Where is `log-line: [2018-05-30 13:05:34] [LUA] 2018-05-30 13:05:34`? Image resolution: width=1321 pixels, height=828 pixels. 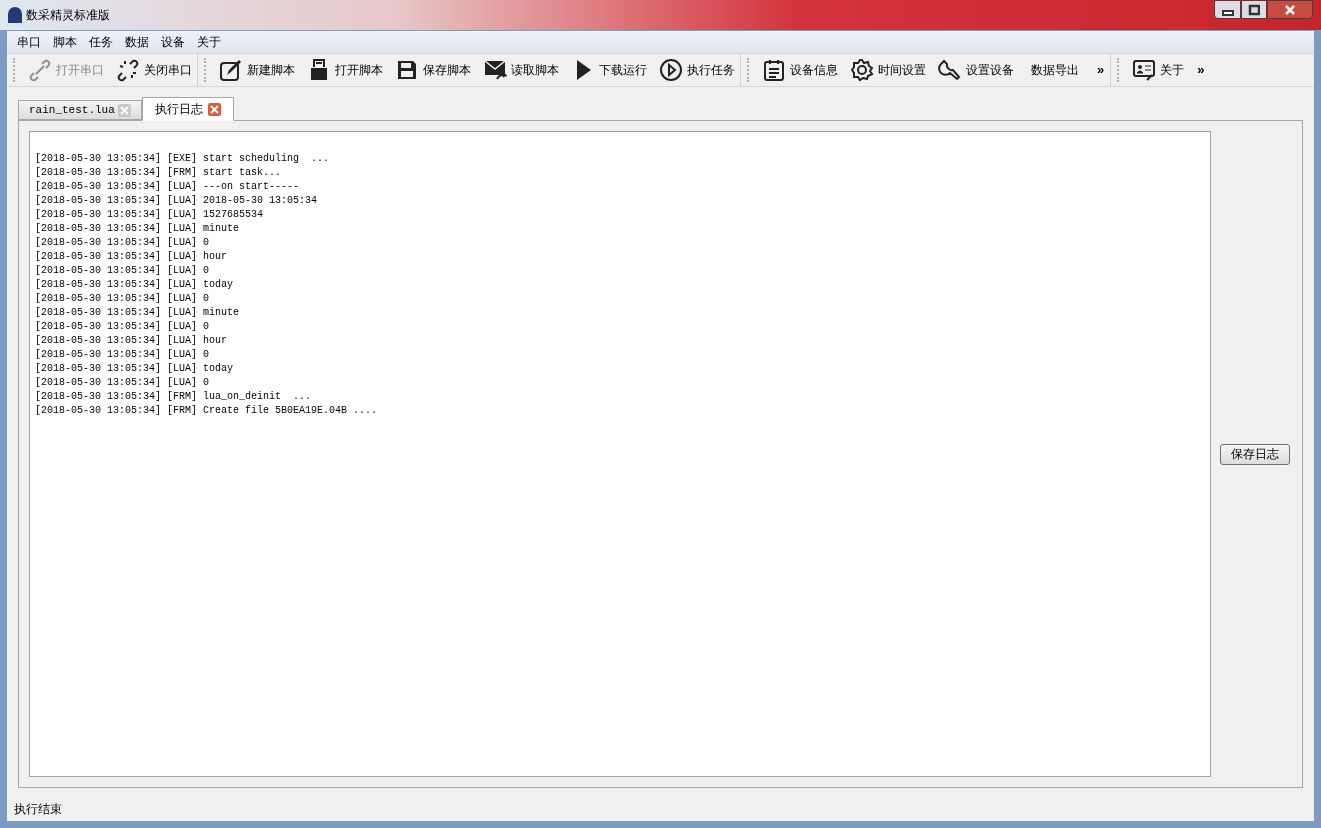 log-line: [2018-05-30 13:05:34] [LUA] 2018-05-30 13:05:34 is located at coordinates (176, 201).